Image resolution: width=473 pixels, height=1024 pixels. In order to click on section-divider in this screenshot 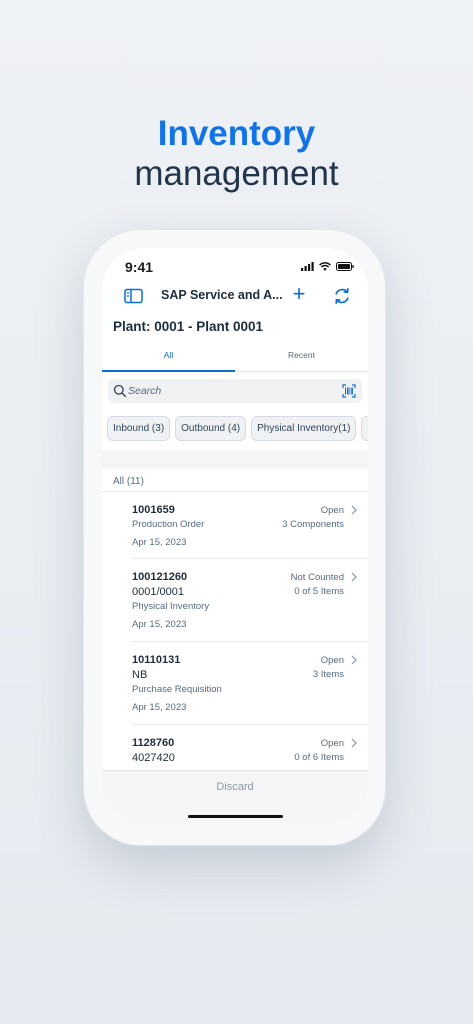, I will do `click(235, 459)`.